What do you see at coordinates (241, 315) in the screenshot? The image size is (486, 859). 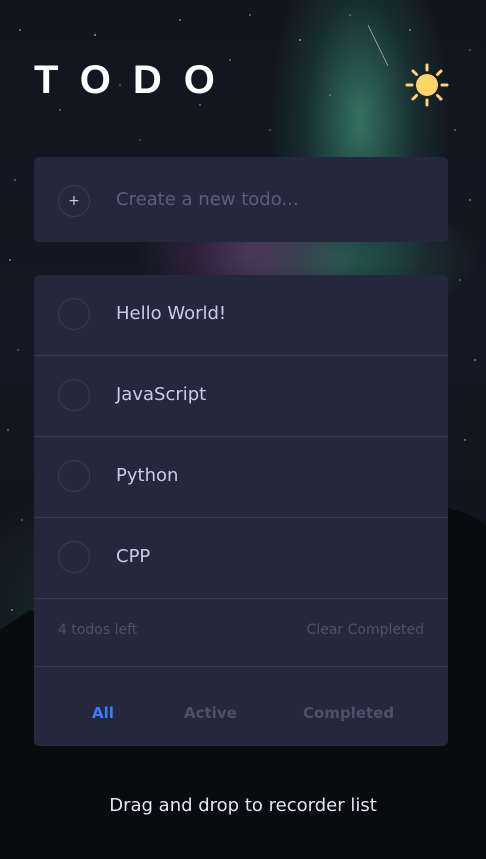 I see `todo-item: Hello World!` at bounding box center [241, 315].